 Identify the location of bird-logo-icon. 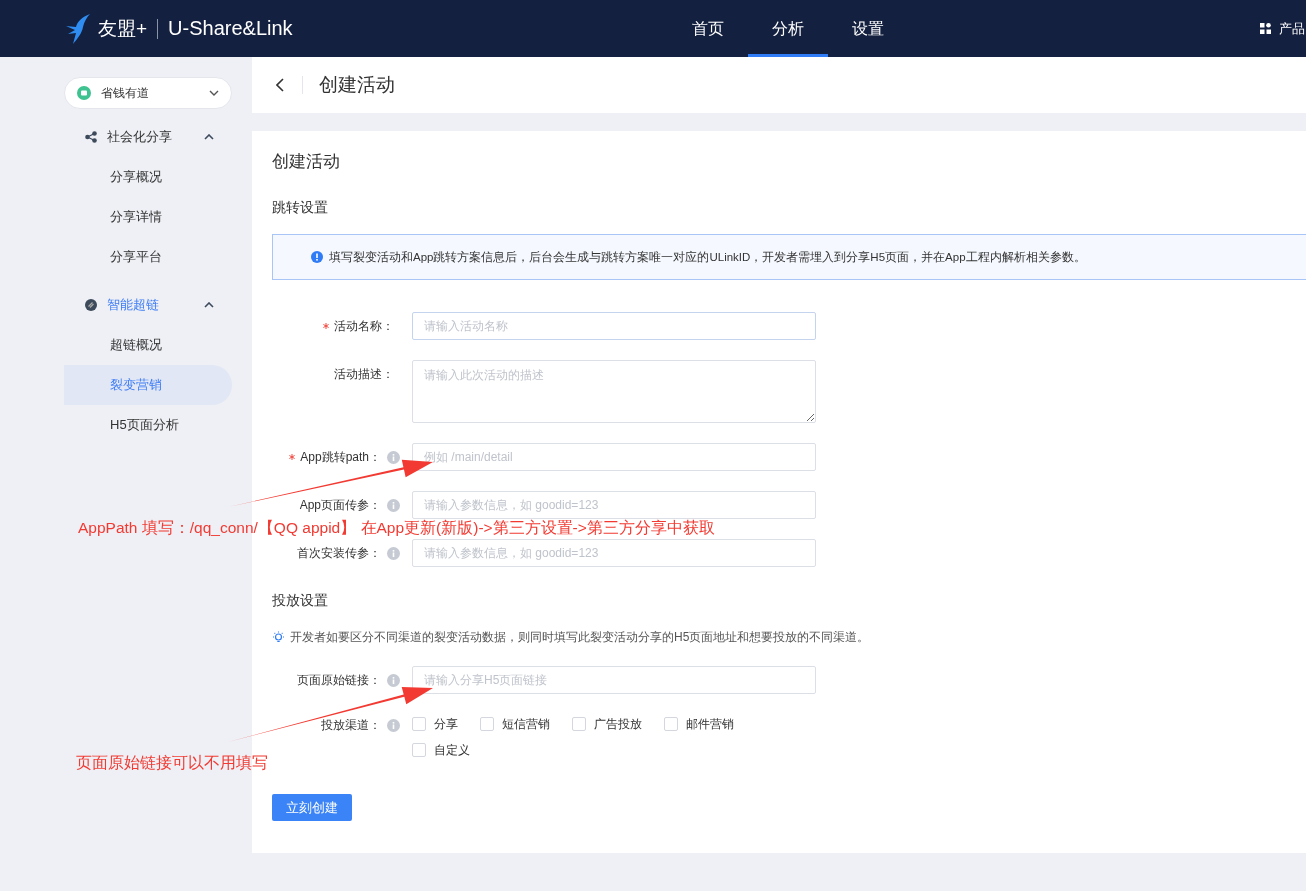
(78, 28).